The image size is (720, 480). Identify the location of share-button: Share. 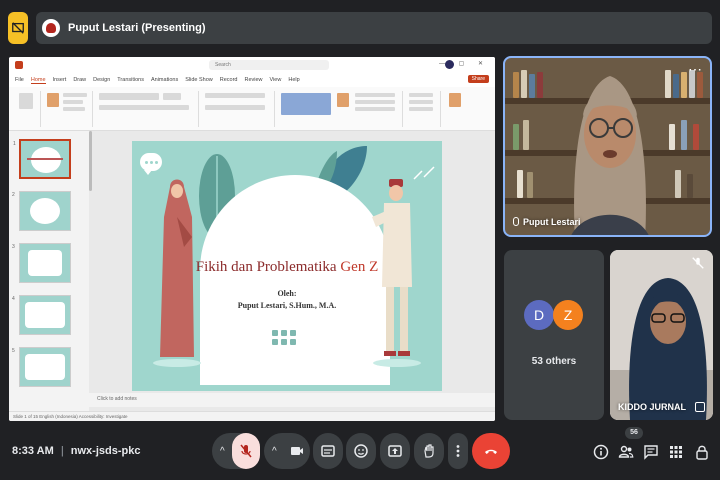
(478, 79).